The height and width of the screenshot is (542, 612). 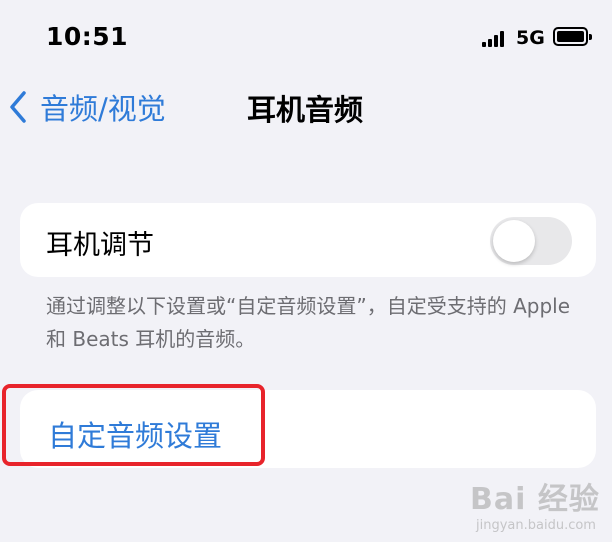 What do you see at coordinates (18, 107) in the screenshot?
I see `chevron-left-icon` at bounding box center [18, 107].